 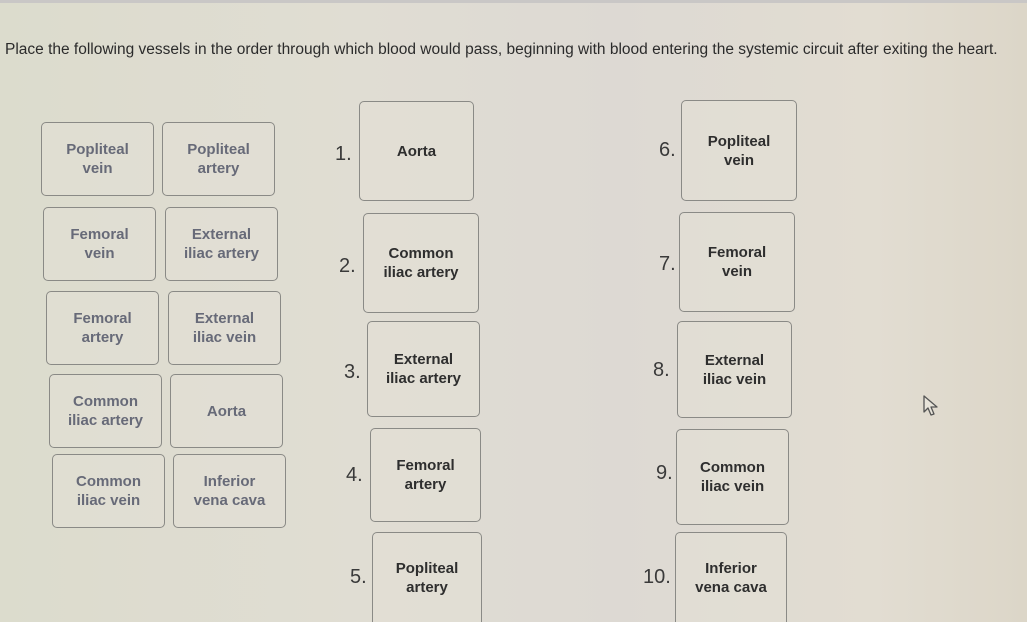 I want to click on slot-answer: Popliteal vein, so click(x=739, y=150).